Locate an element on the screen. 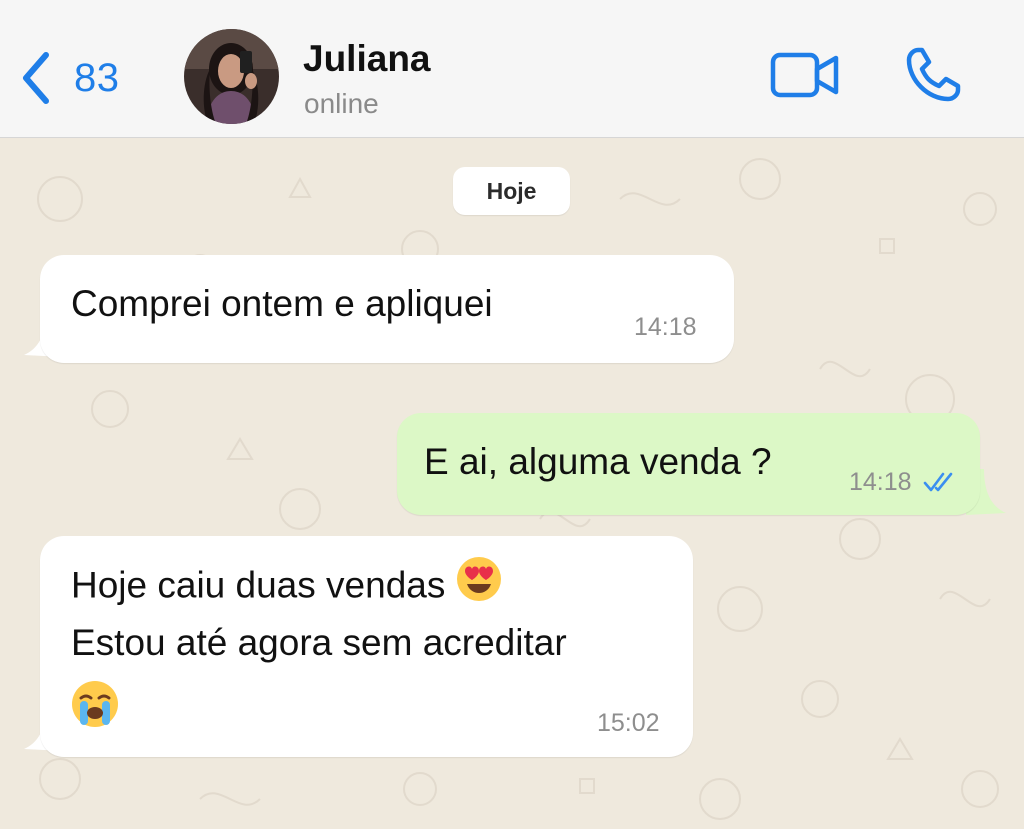  message-line: Hoje caiu duas vendas is located at coordinates (286, 587).